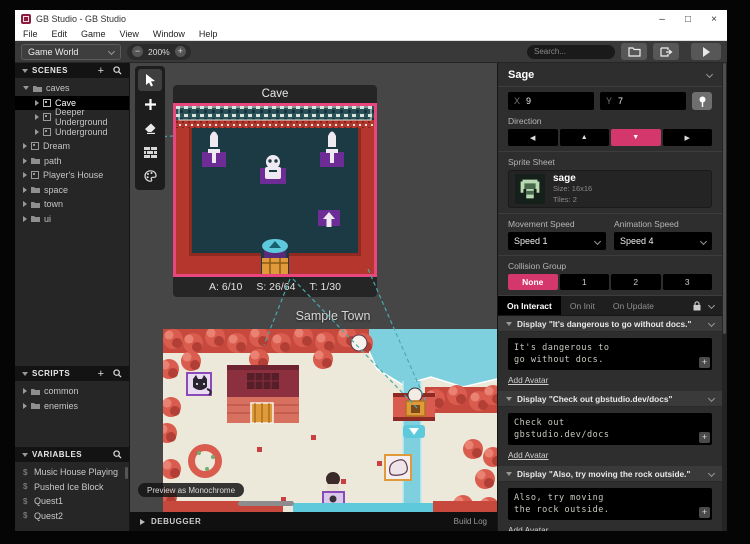 Image resolution: width=750 pixels, height=544 pixels. I want to click on direction-right-button: ▶, so click(687, 137).